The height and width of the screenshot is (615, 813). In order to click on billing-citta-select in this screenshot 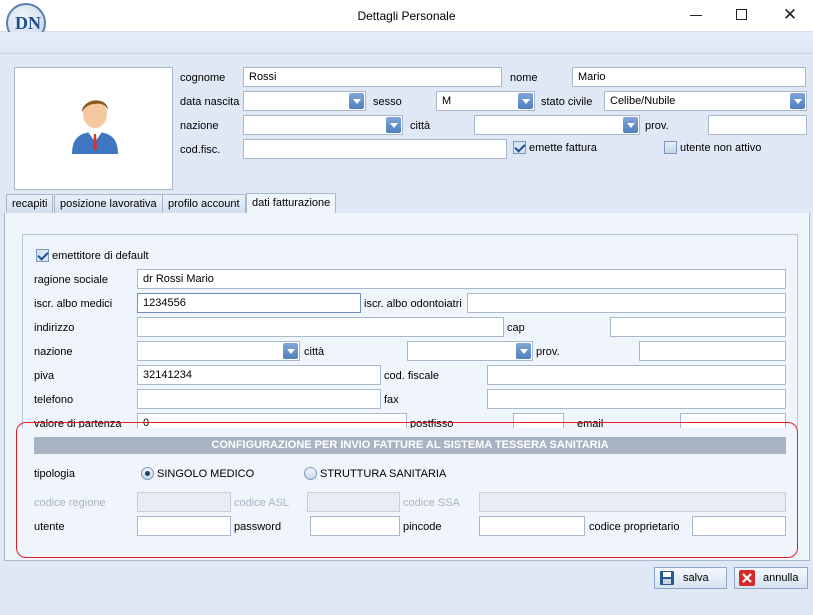, I will do `click(470, 351)`.